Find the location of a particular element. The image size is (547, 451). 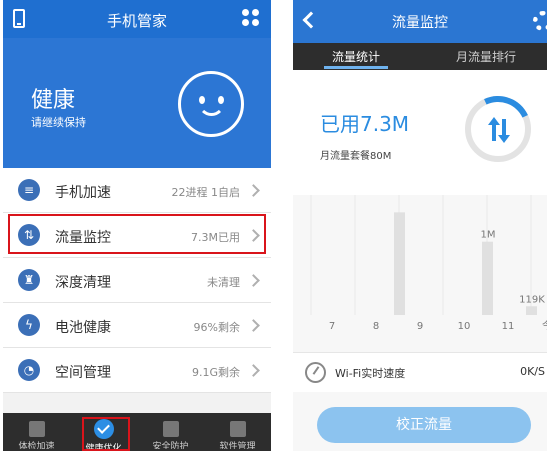

speed-label: Wi-Fi实时速度 is located at coordinates (370, 373).